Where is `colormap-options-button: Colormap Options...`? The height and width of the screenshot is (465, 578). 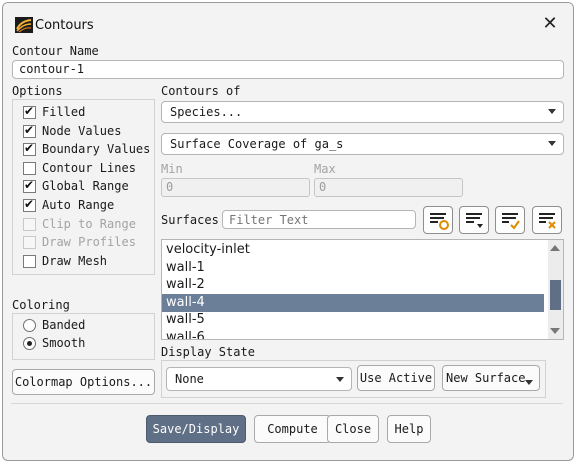
colormap-options-button: Colormap Options... is located at coordinates (83, 382).